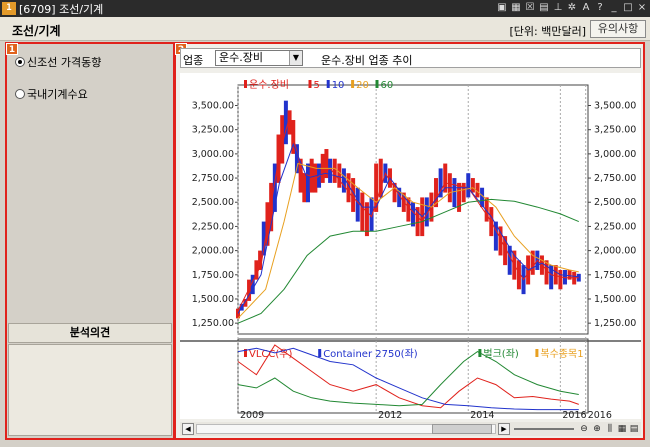  Describe the element at coordinates (57, 94) in the screenshot. I see `option-domestic-machinery-label: 국내기계수요` at that location.